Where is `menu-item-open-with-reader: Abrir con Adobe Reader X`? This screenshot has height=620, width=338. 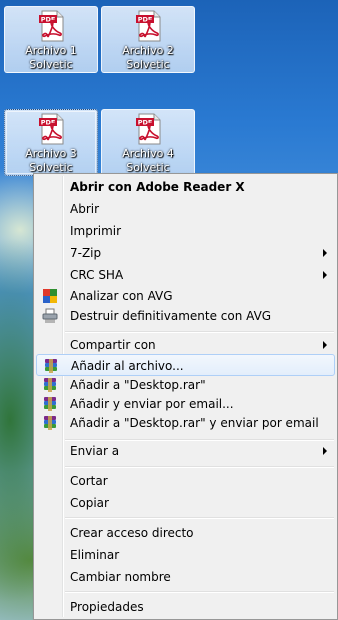 menu-item-open-with-reader: Abrir con Adobe Reader X is located at coordinates (185, 187).